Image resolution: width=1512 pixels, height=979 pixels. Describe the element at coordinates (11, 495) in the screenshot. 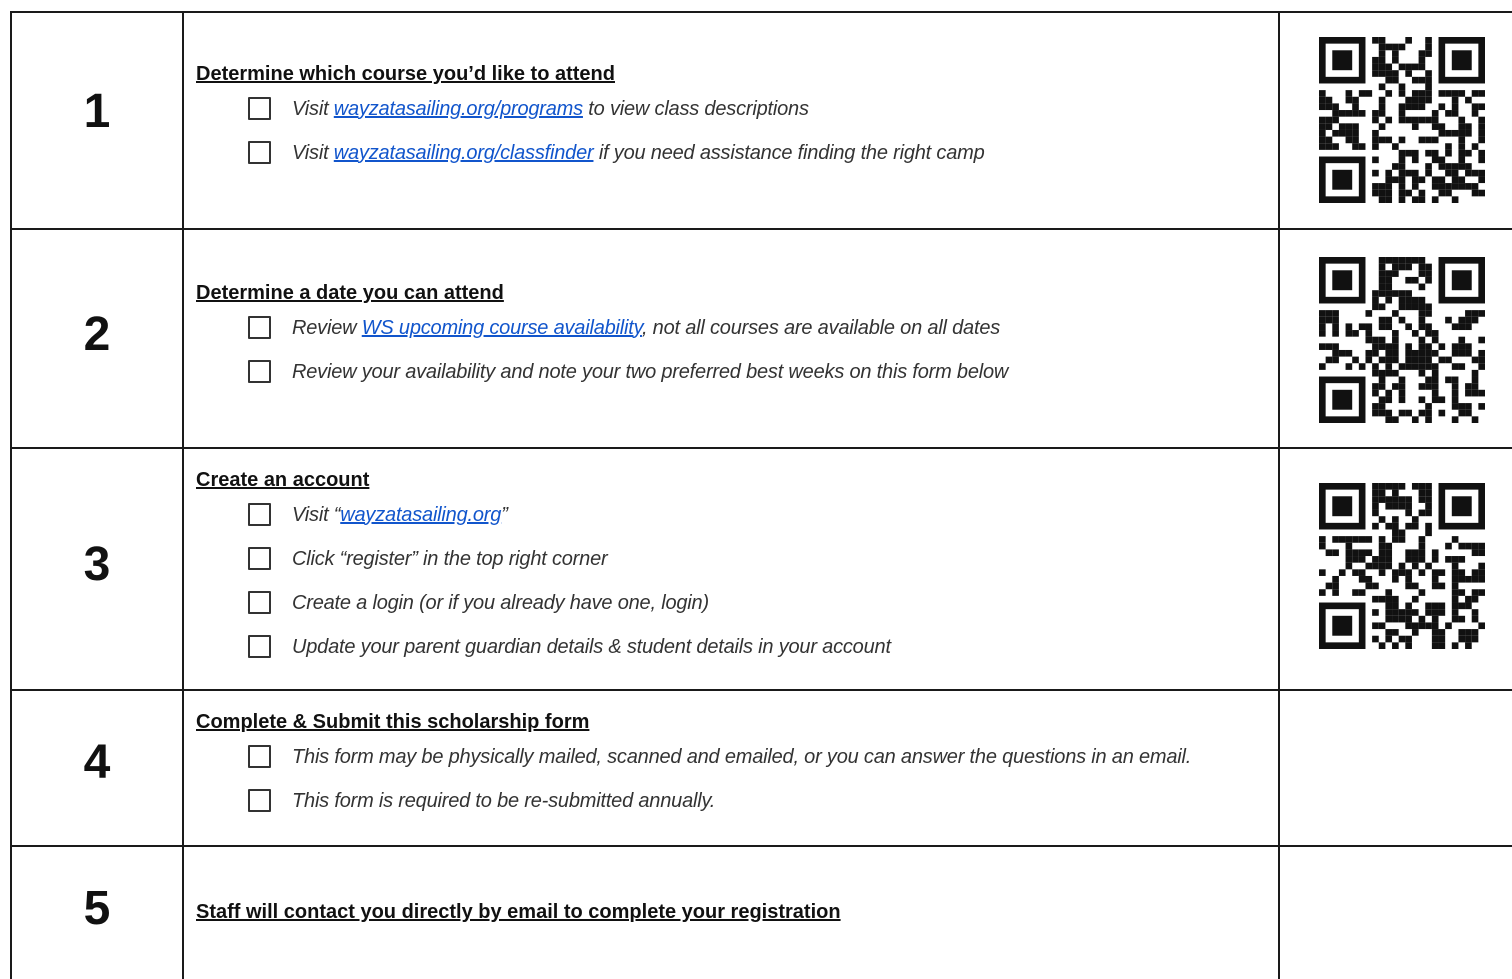

I see `table-border-left` at that location.